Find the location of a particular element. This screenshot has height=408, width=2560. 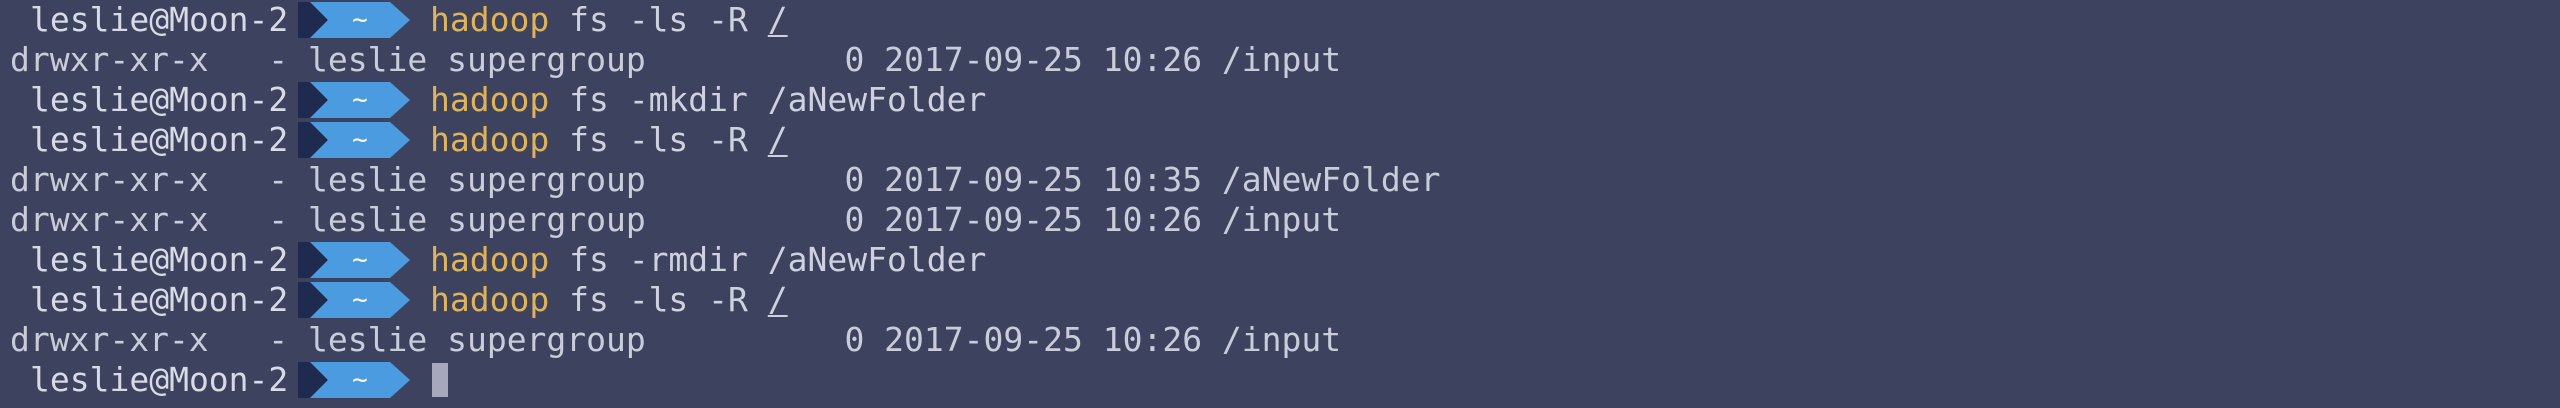

command-args: fs -rmdir /aNewFolder is located at coordinates (778, 259).